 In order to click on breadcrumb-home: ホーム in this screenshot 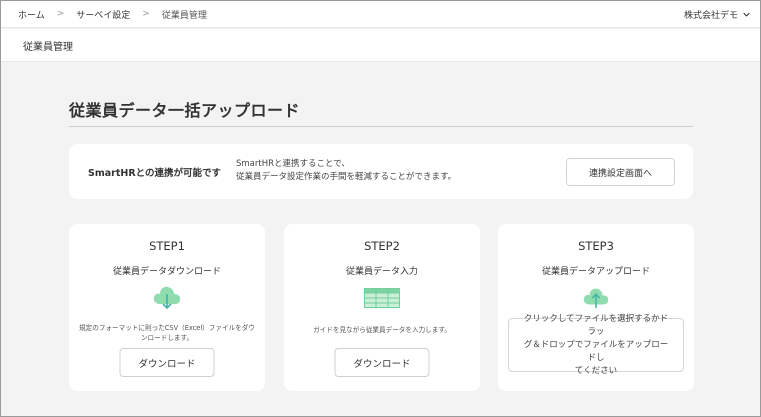, I will do `click(31, 14)`.